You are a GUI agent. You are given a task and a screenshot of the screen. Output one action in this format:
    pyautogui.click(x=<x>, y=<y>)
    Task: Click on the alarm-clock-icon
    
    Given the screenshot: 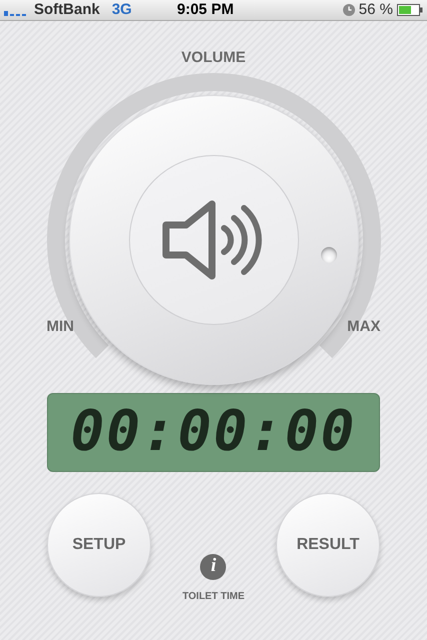 What is the action you would take?
    pyautogui.click(x=348, y=10)
    